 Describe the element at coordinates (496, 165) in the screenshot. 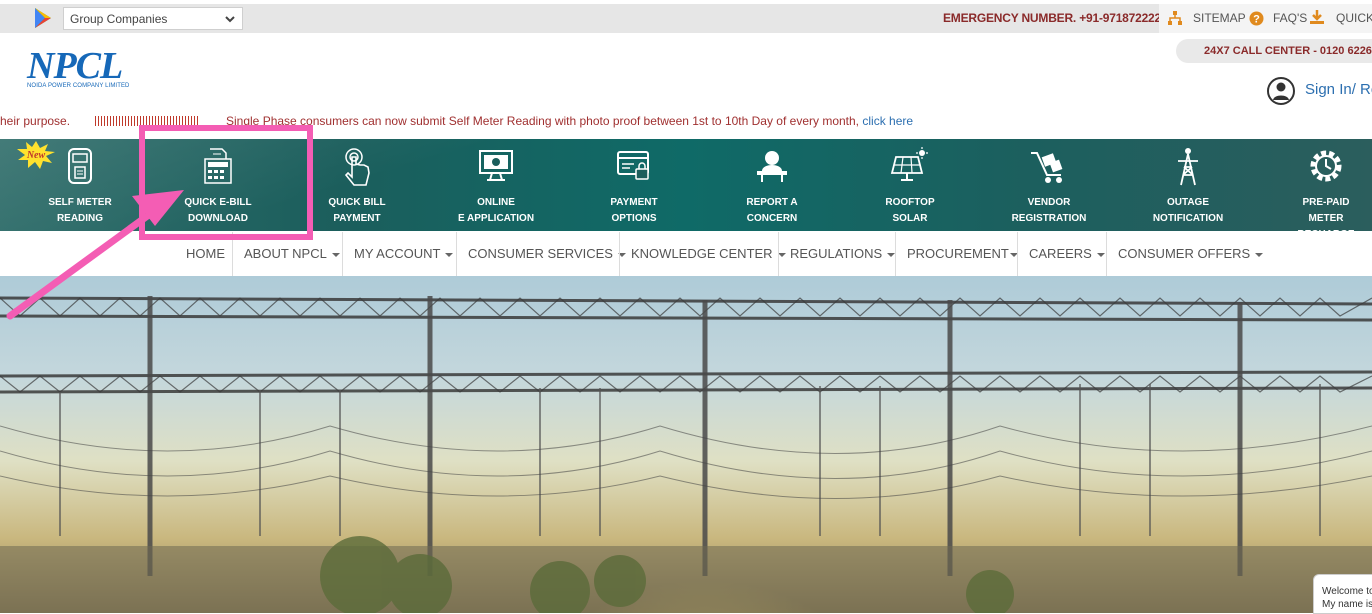

I see `monitor-gear-icon` at that location.